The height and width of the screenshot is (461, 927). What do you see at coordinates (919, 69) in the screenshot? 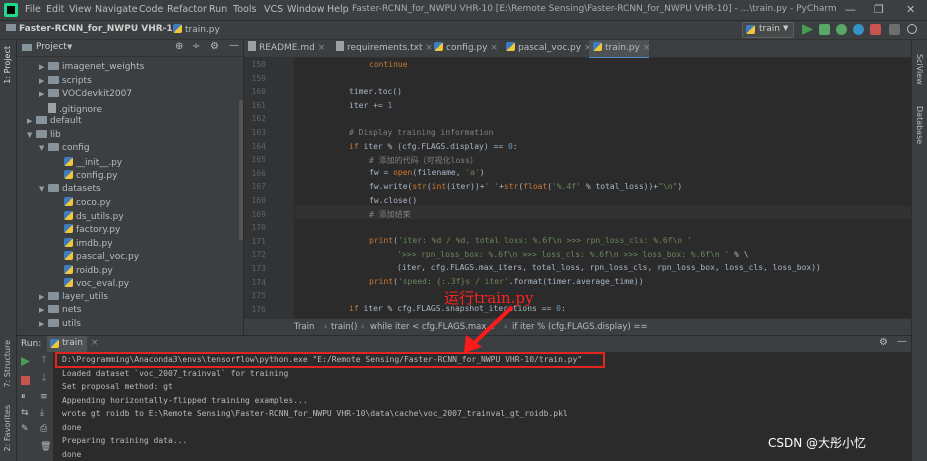
I see `sciview-tool-tab: SciView` at bounding box center [919, 69].